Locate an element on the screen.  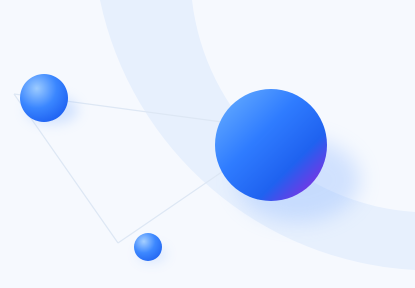
small-sphere-left is located at coordinates (44, 98).